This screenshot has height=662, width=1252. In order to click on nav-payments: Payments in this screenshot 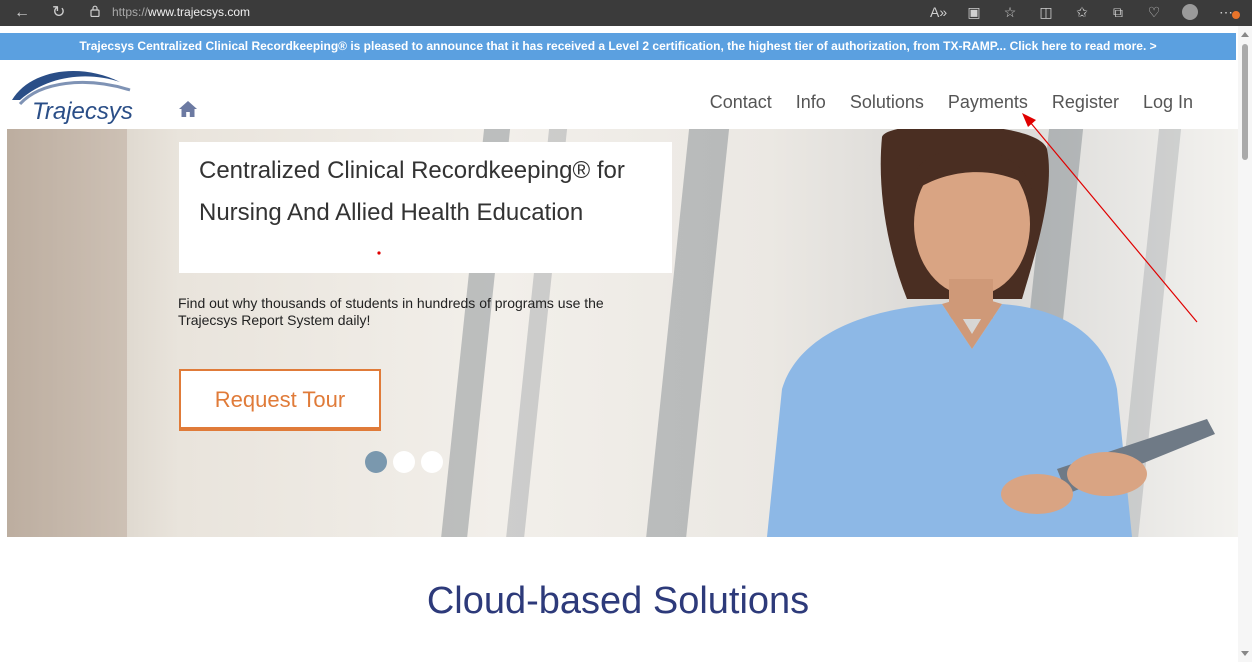, I will do `click(988, 102)`.